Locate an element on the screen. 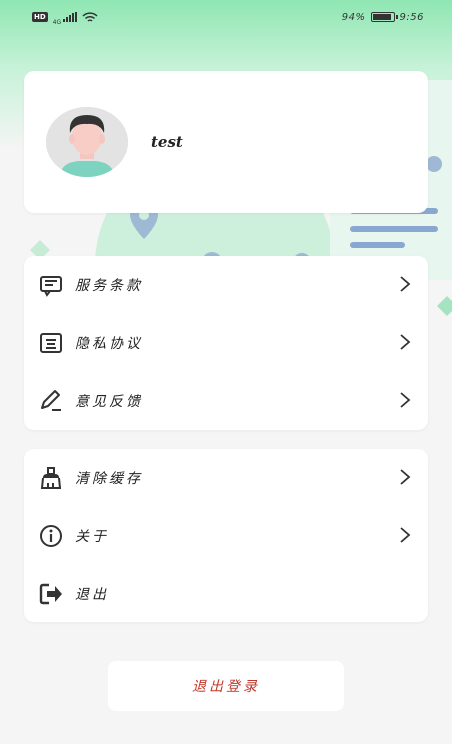 The width and height of the screenshot is (452, 744). menu-item-privacy: 隐私协议 is located at coordinates (226, 343).